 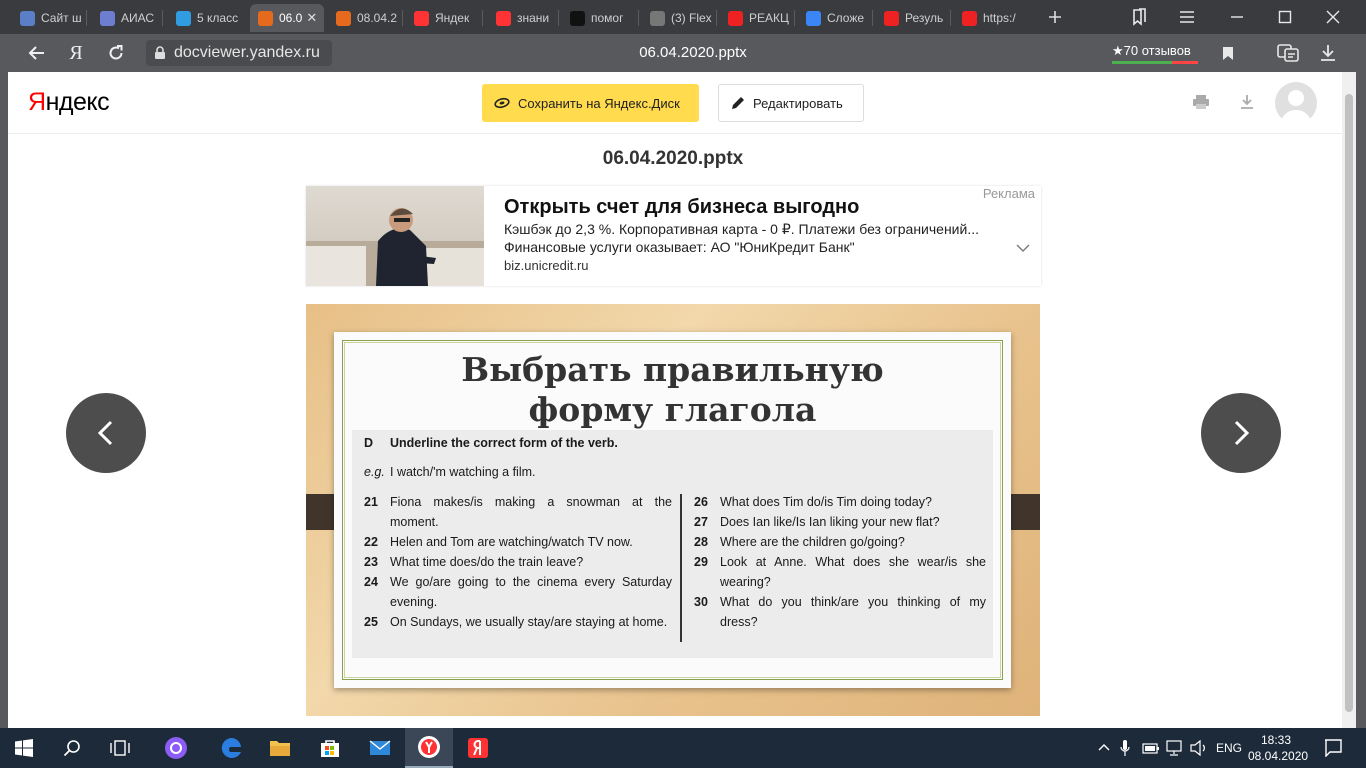 I want to click on print-button, so click(x=1201, y=104).